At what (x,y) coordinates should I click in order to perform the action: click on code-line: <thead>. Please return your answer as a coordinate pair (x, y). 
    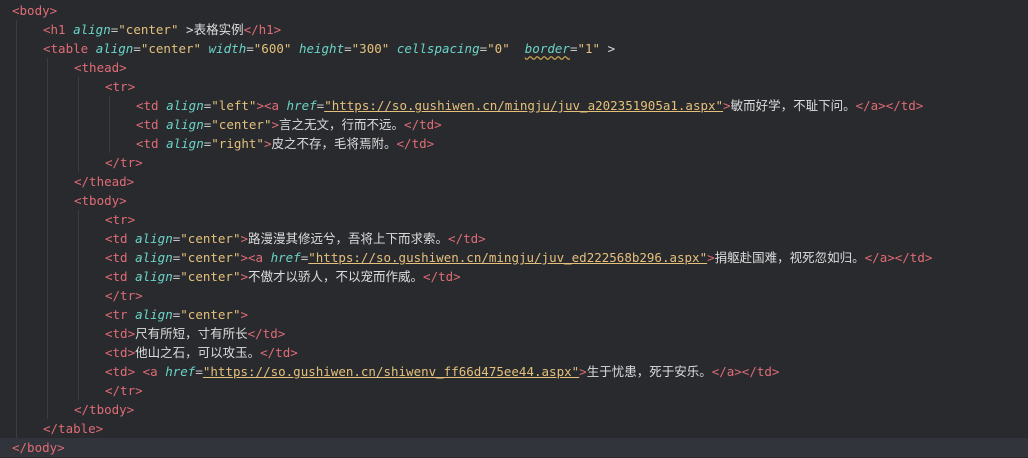
    Looking at the image, I should click on (514, 67).